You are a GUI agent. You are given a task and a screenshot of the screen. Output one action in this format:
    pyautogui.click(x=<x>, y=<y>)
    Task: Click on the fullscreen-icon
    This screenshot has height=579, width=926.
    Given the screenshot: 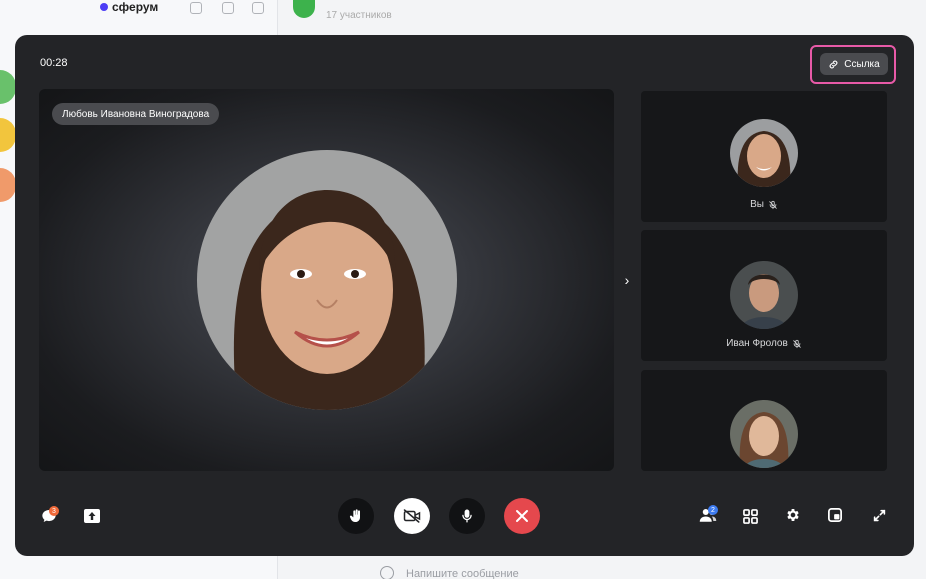 What is the action you would take?
    pyautogui.click(x=879, y=515)
    